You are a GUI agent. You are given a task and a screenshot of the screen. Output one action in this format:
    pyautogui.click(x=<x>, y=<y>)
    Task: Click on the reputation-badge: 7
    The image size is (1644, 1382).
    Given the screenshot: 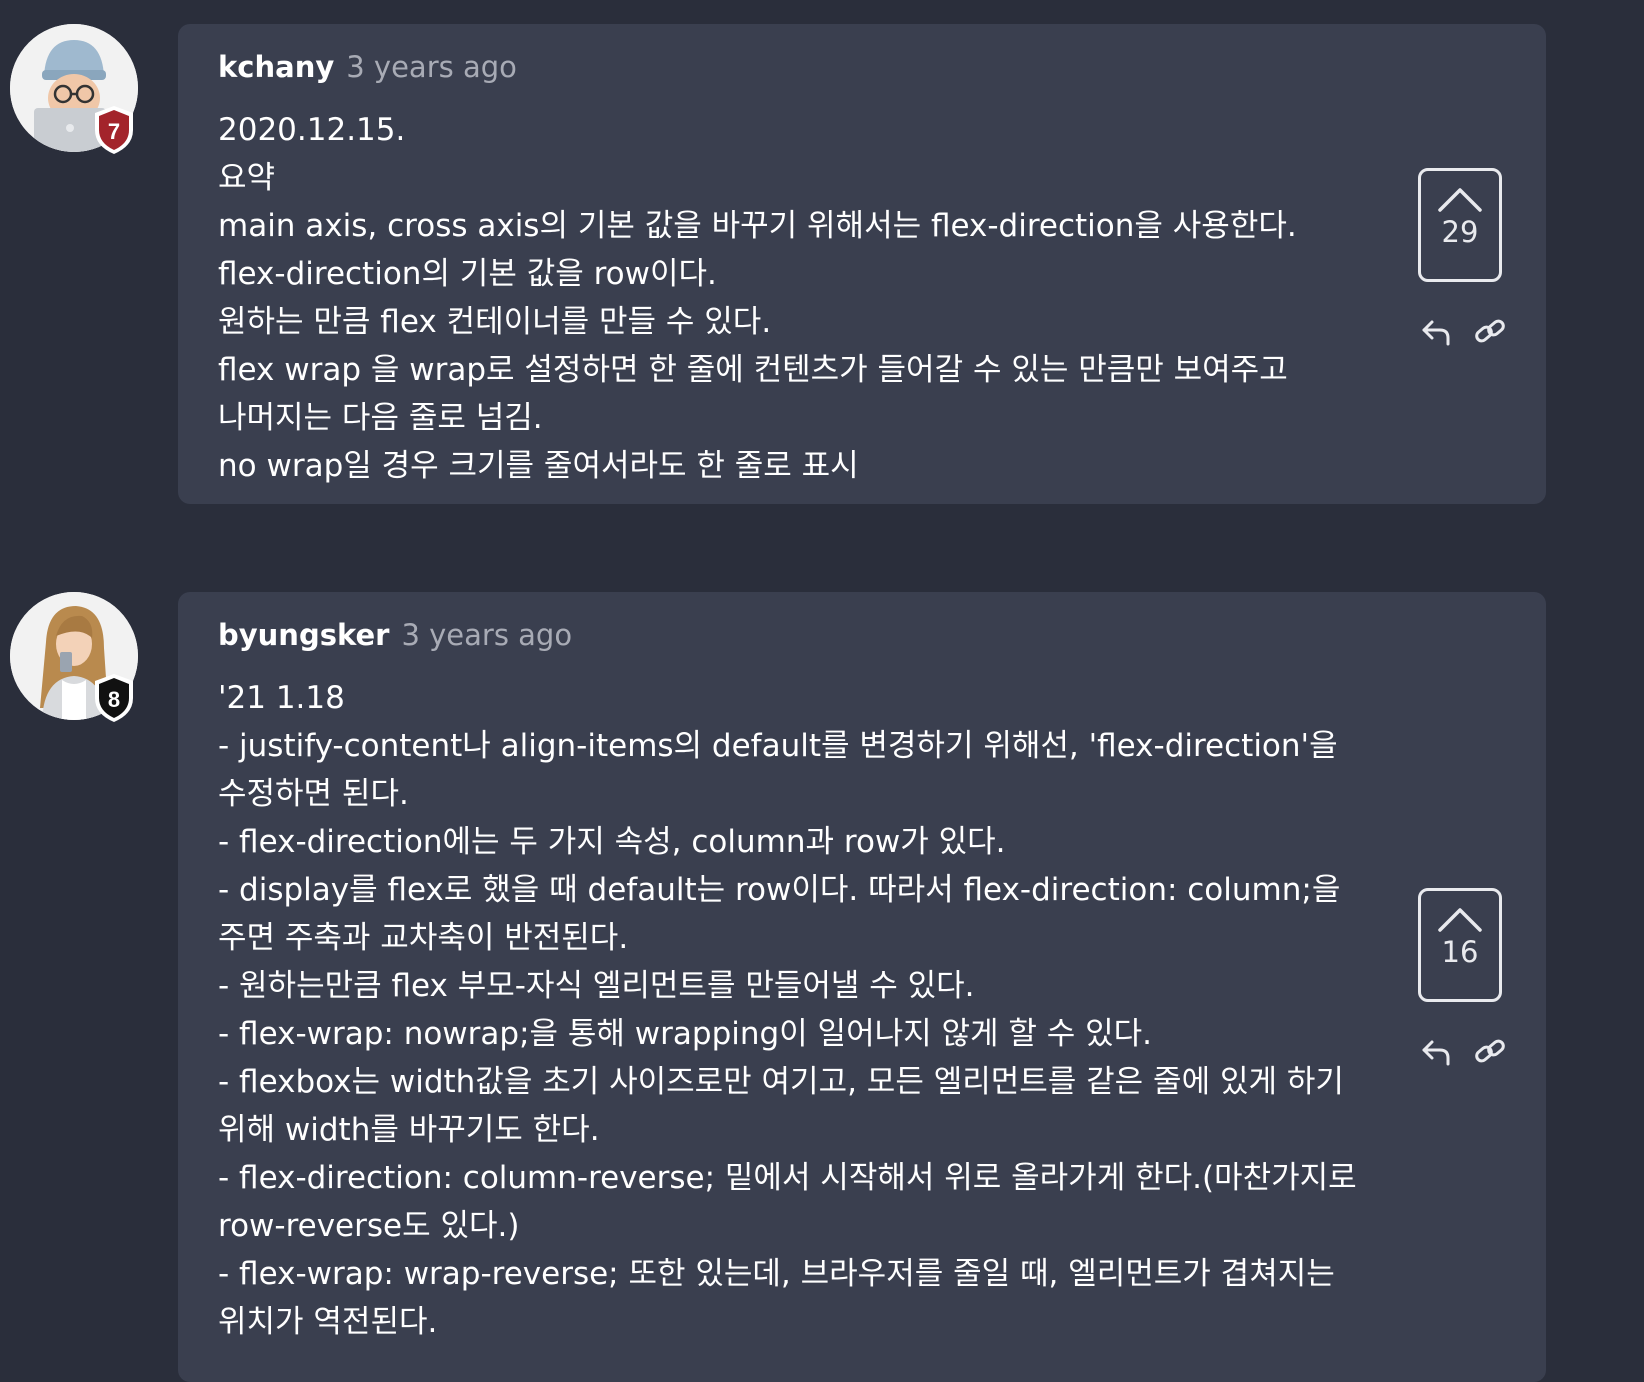 What is the action you would take?
    pyautogui.click(x=114, y=130)
    